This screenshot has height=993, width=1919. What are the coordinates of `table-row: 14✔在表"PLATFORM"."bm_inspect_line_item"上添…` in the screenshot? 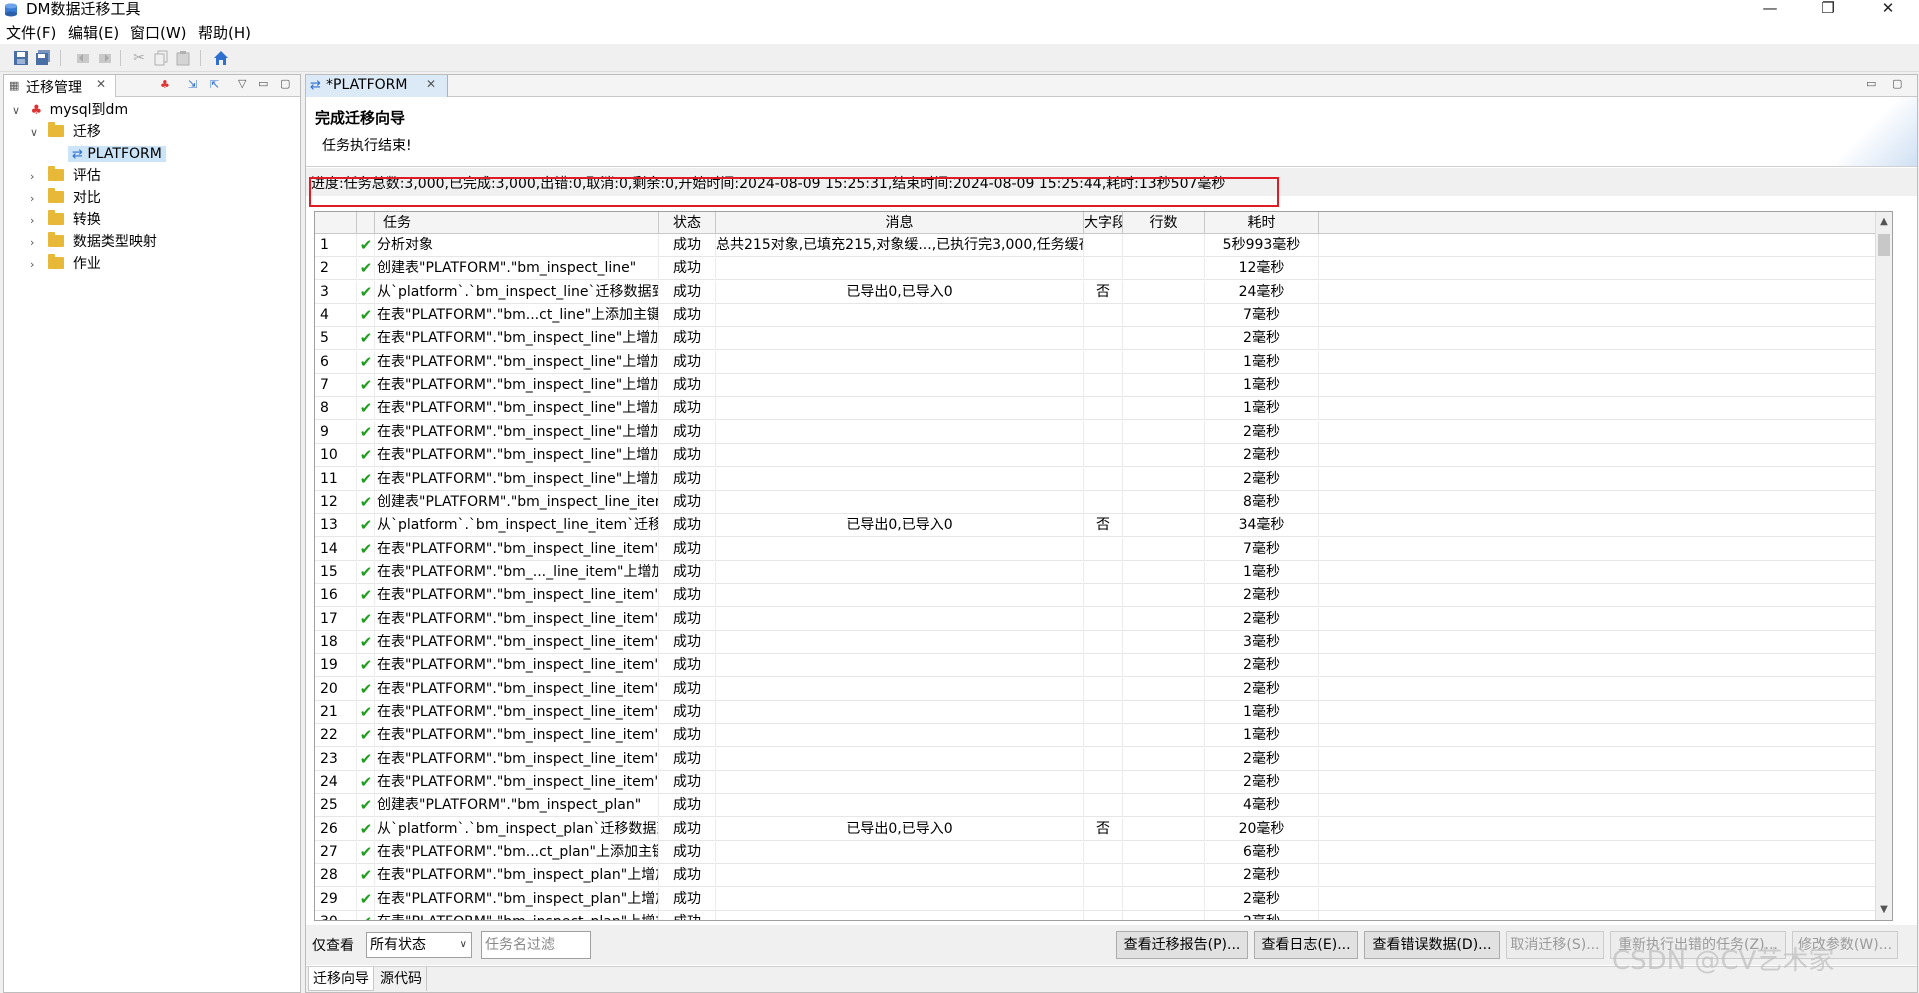 It's located at (1103, 549).